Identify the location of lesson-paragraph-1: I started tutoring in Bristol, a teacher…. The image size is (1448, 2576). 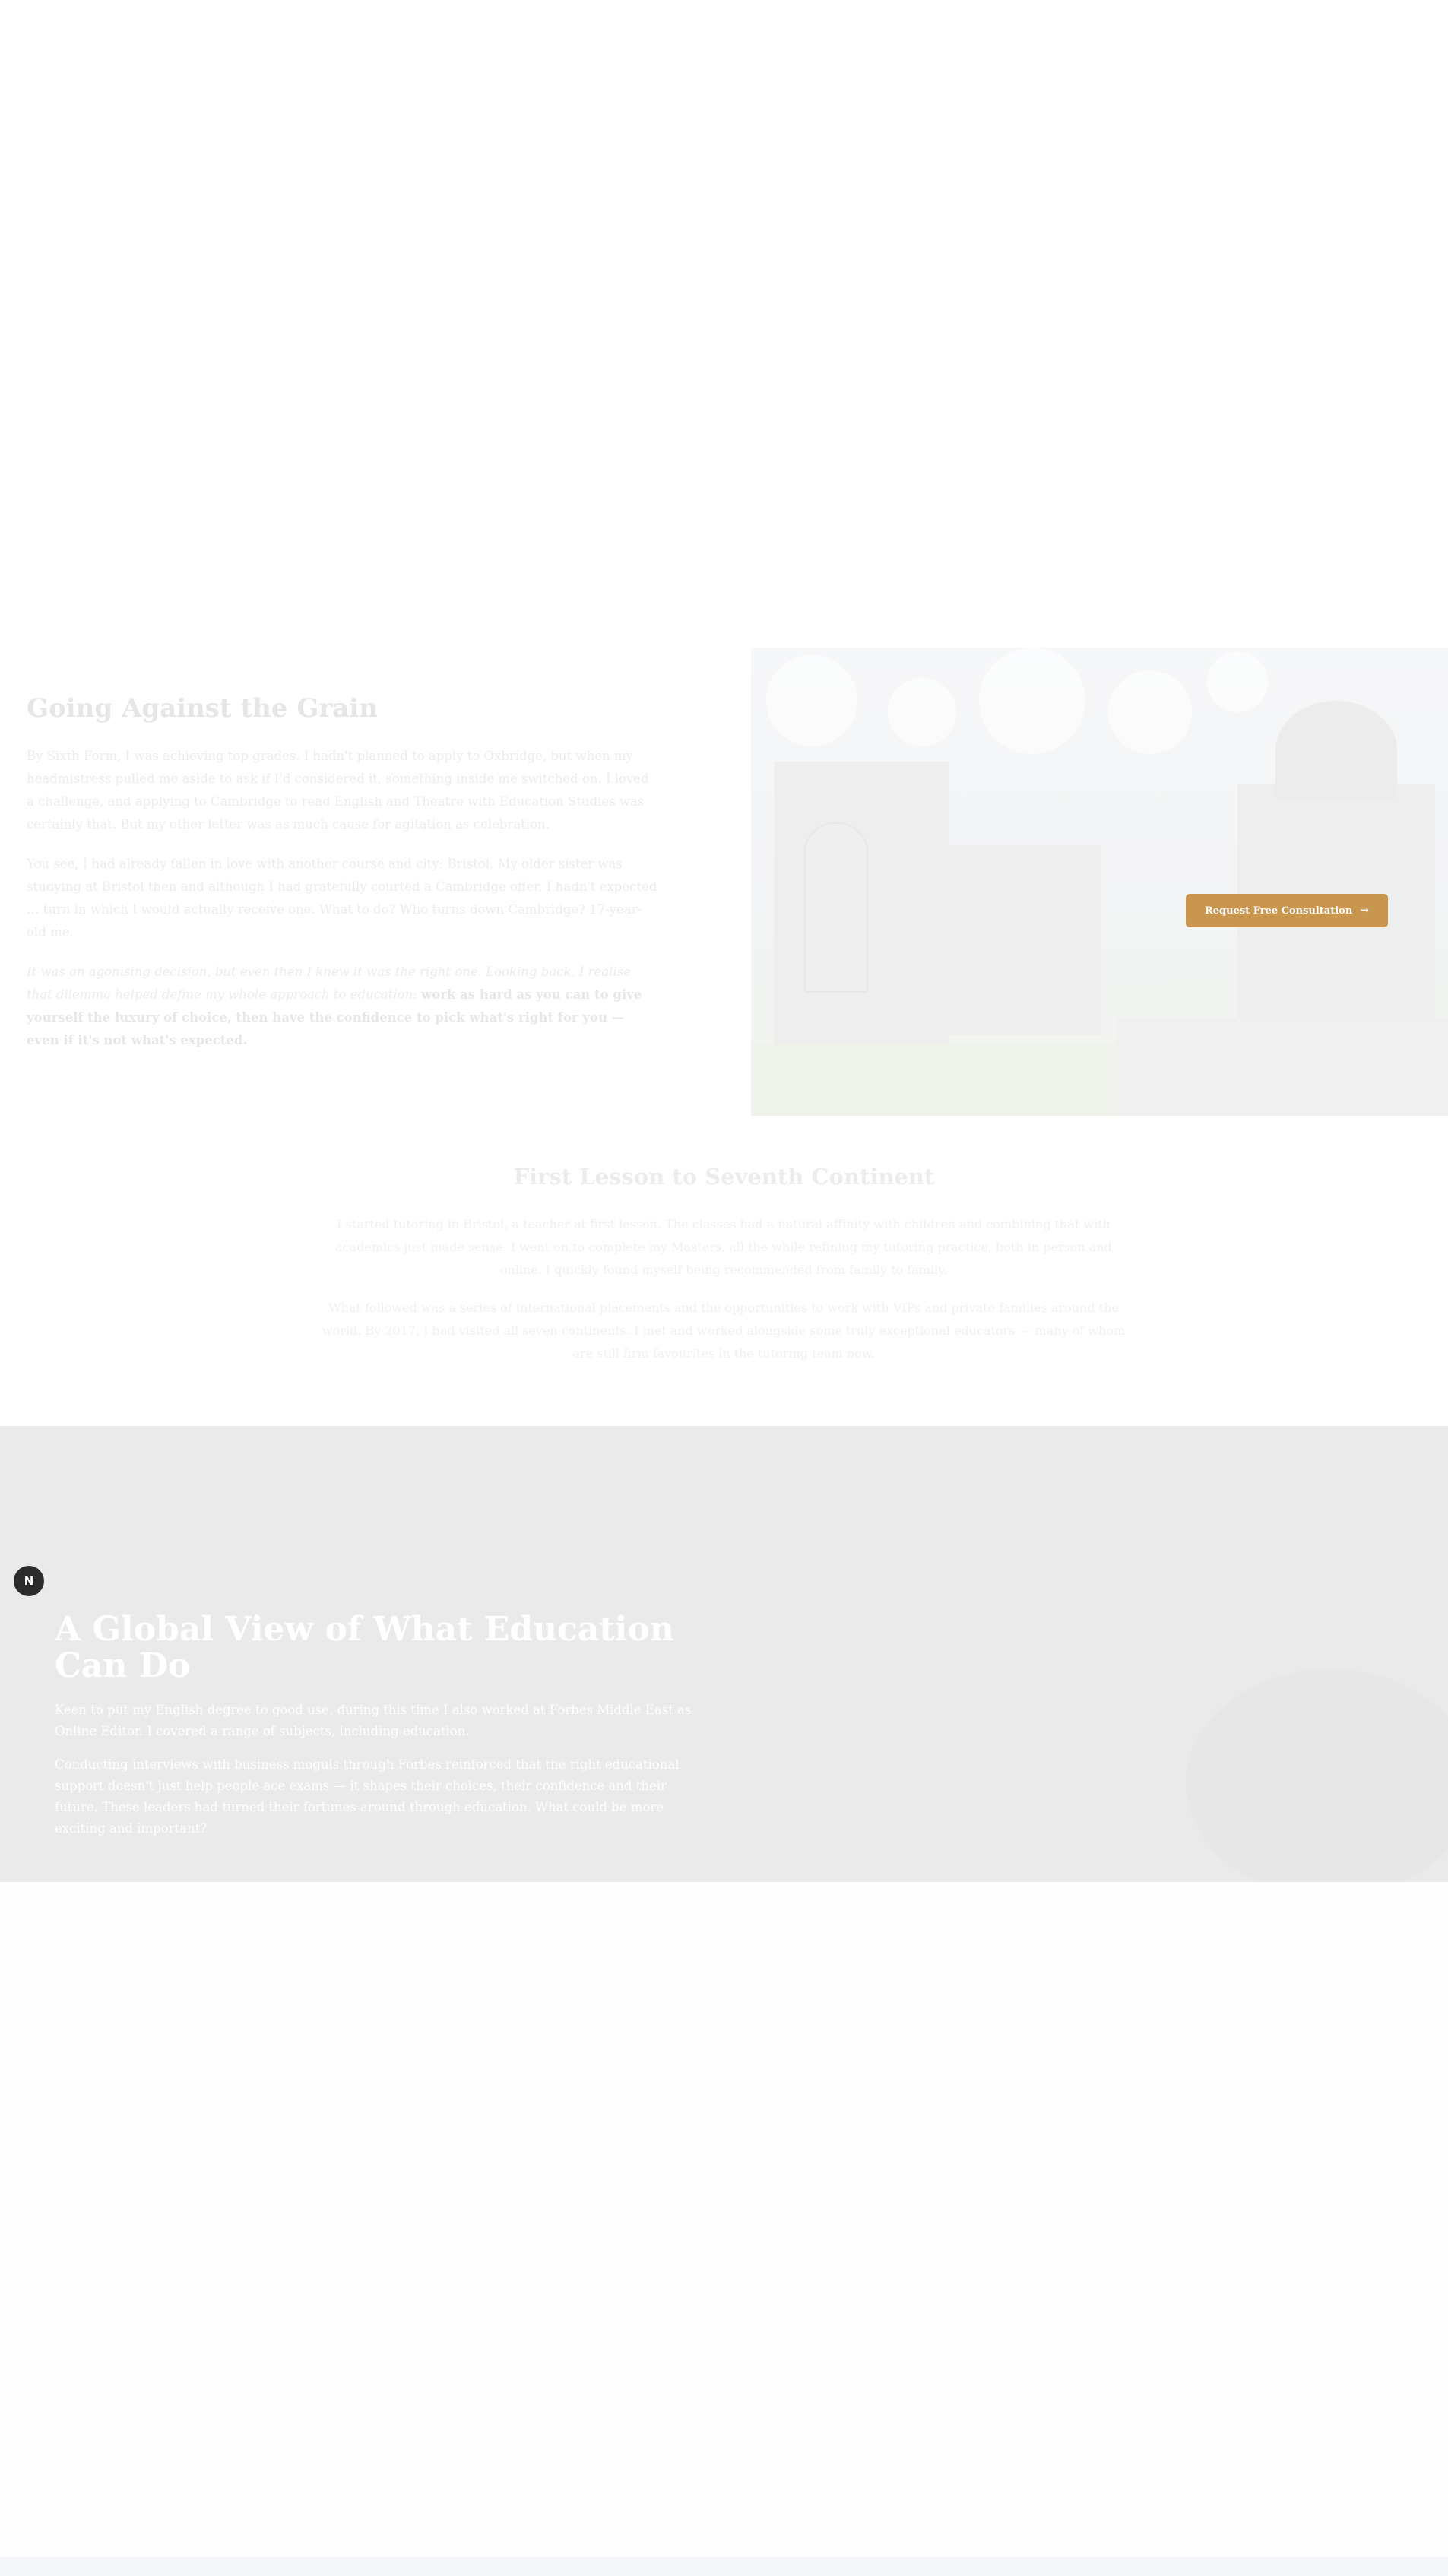
(723, 1247).